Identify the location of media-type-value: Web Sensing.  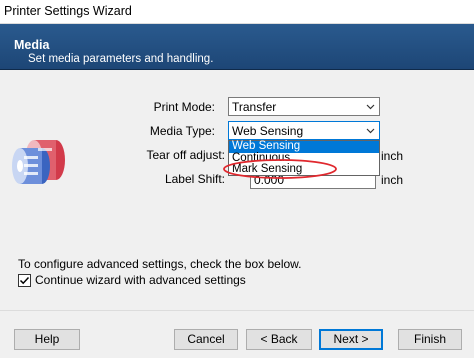
(268, 131).